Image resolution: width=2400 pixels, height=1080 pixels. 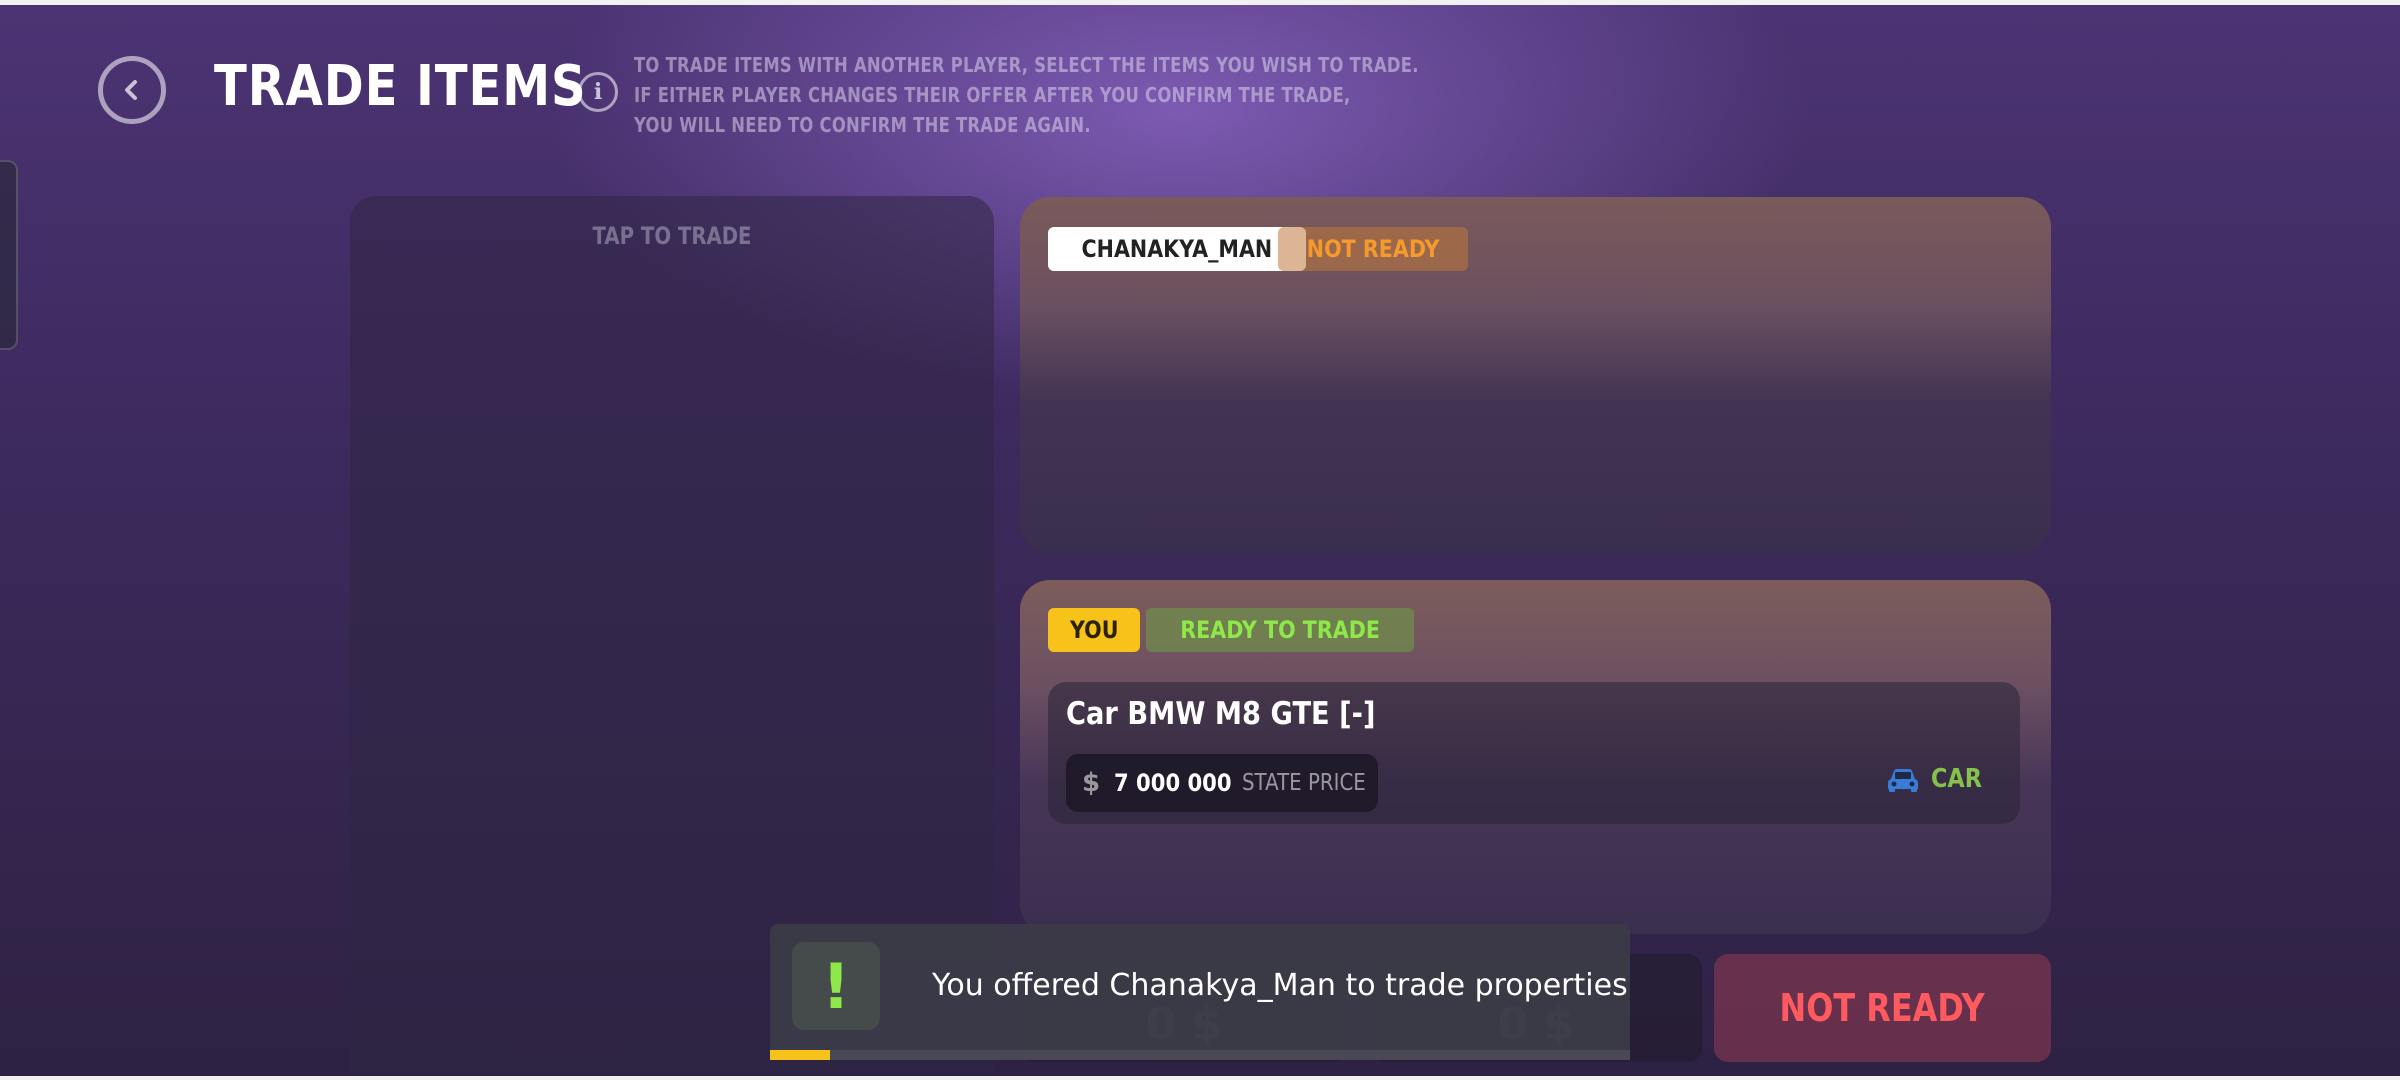 I want to click on player-name-badge: CHANAKYA_MAN, so click(x=1177, y=249).